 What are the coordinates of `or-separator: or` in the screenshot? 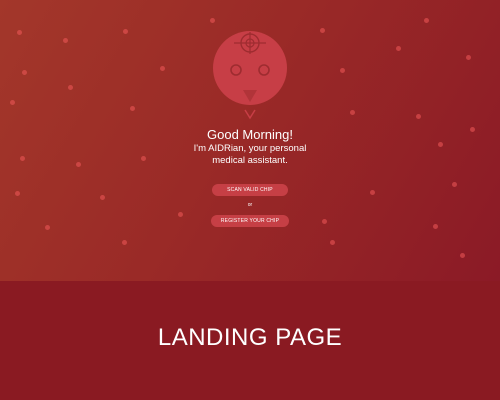 It's located at (250, 205).